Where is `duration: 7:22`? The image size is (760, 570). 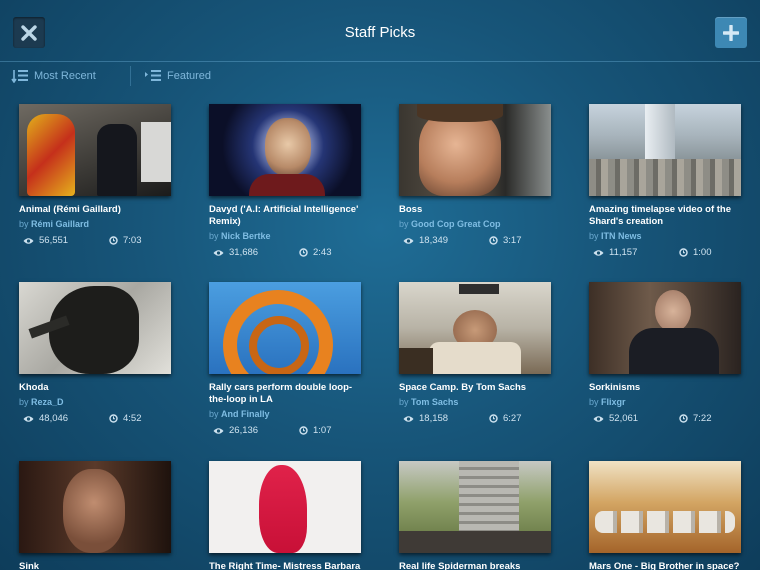
duration: 7:22 is located at coordinates (695, 418).